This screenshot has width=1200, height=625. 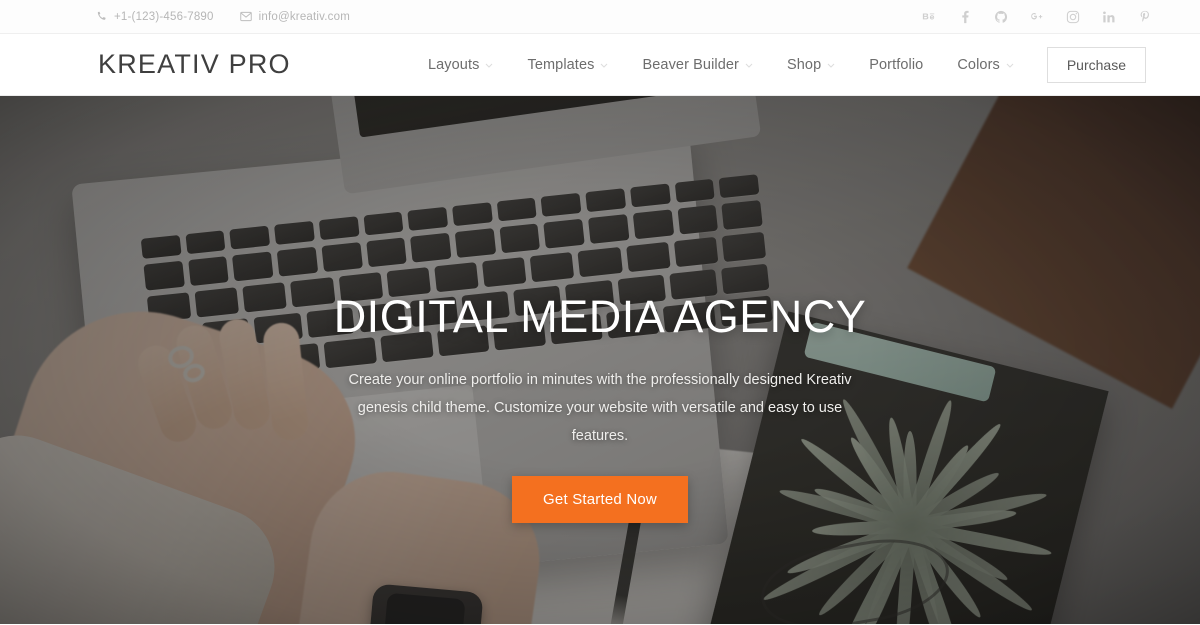 I want to click on nav-label: Portfolio, so click(x=896, y=64).